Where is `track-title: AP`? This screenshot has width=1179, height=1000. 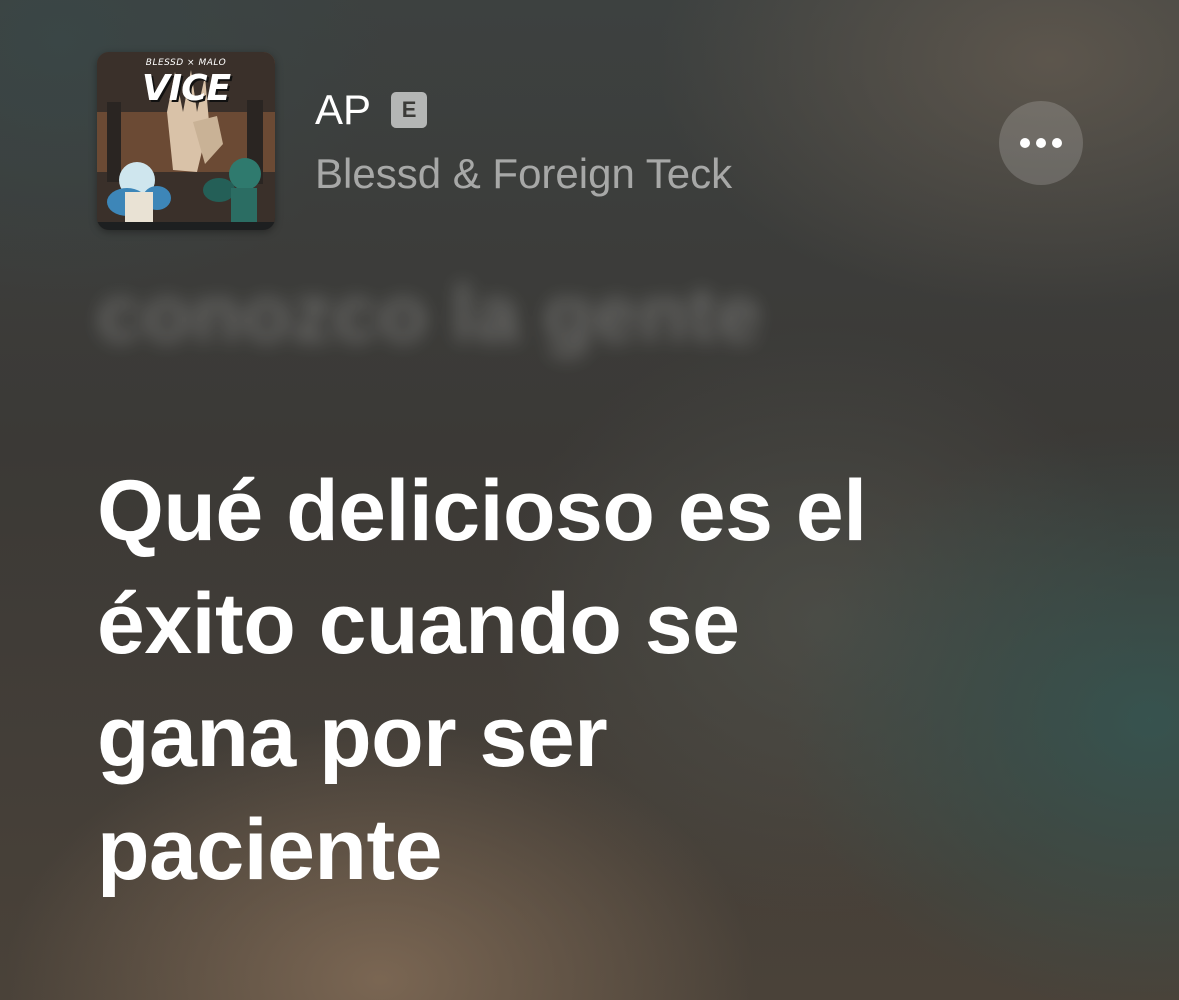 track-title: AP is located at coordinates (343, 110).